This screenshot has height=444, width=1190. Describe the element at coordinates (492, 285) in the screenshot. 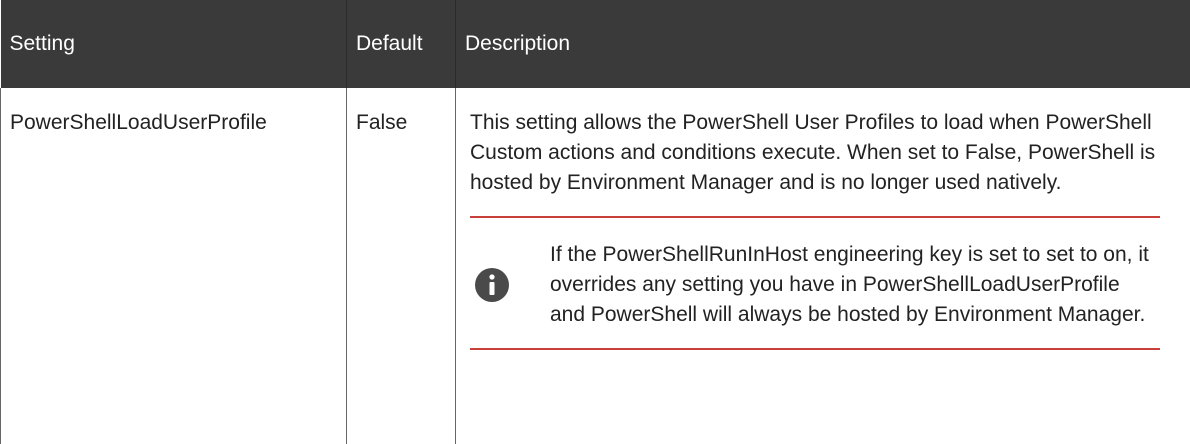

I see `info-icon` at that location.